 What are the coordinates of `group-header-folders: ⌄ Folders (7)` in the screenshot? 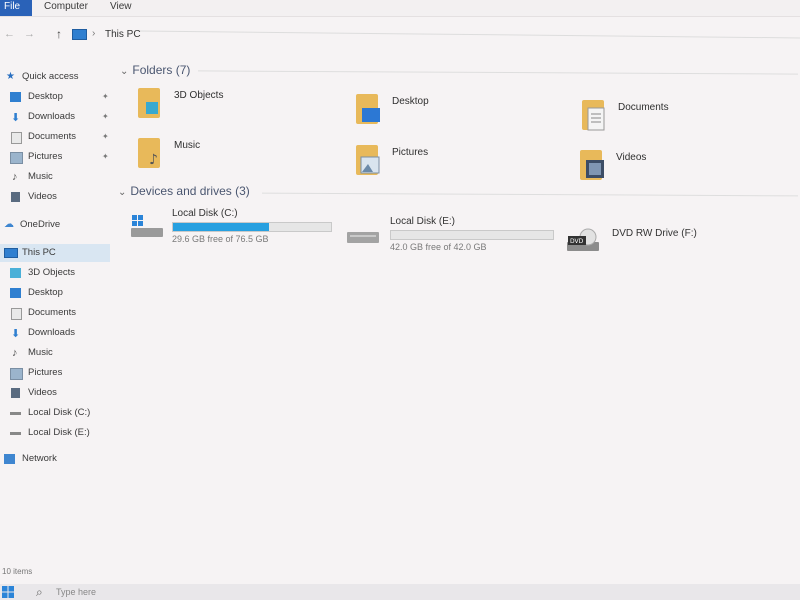 It's located at (155, 70).